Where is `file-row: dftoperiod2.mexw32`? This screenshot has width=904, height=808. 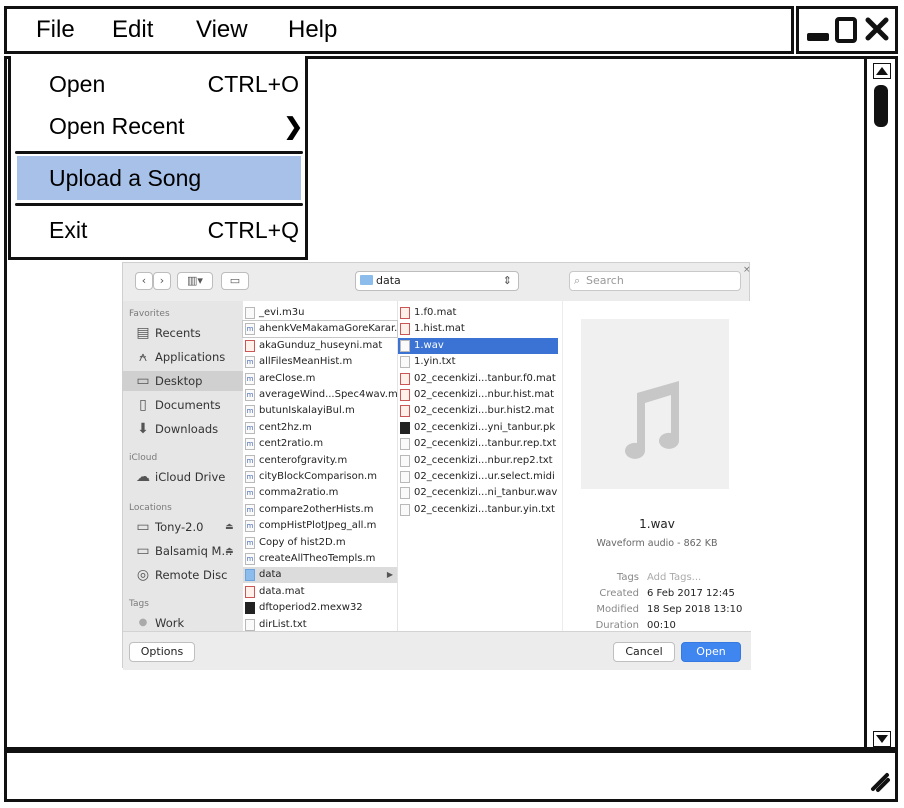 file-row: dftoperiod2.mexw32 is located at coordinates (320, 608).